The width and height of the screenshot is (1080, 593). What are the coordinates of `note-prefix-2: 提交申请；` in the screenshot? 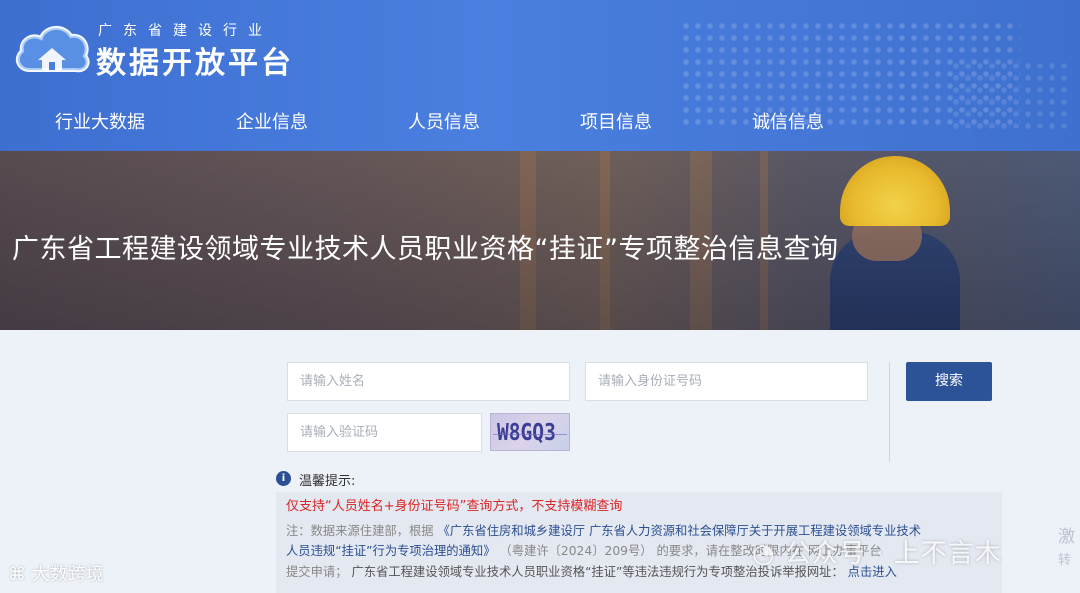 It's located at (317, 572).